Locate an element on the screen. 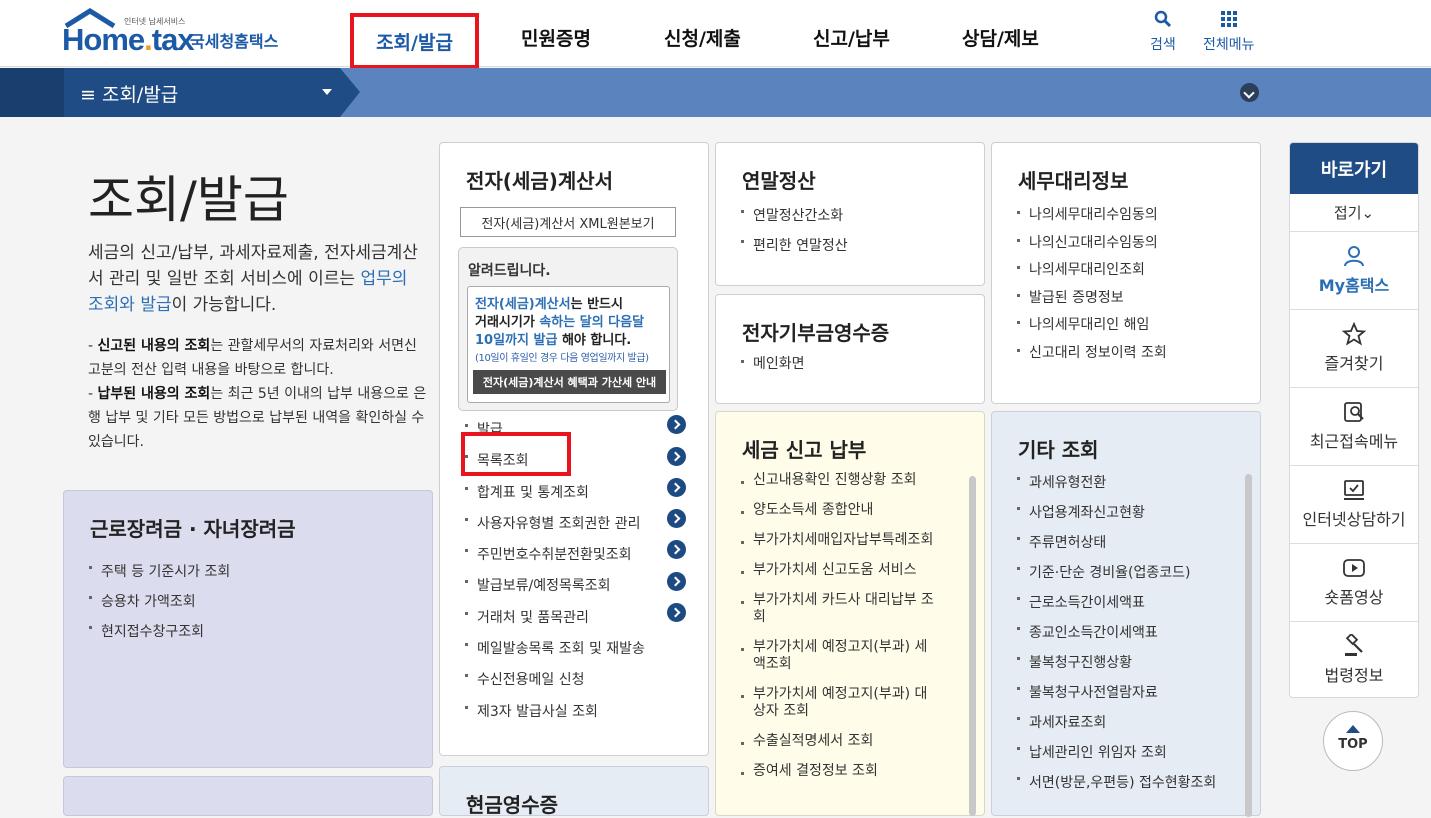 The height and width of the screenshot is (818, 1431). scroll-top-button: TOP is located at coordinates (1353, 741).